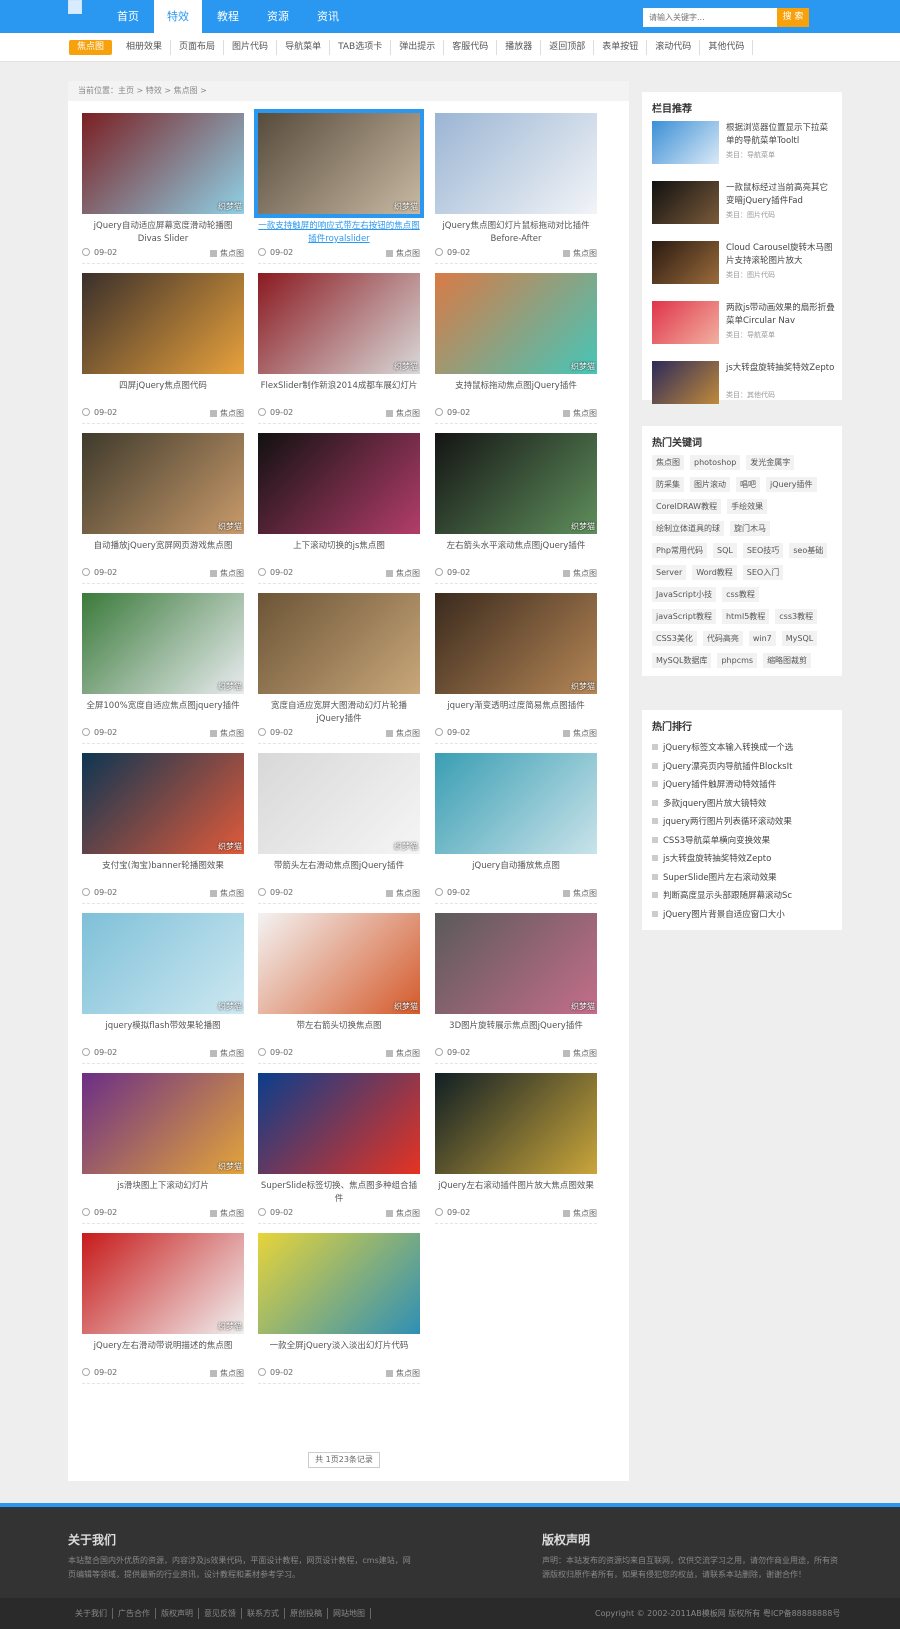 The width and height of the screenshot is (900, 1629). What do you see at coordinates (134, 1613) in the screenshot?
I see `footer-link: 广告合作` at bounding box center [134, 1613].